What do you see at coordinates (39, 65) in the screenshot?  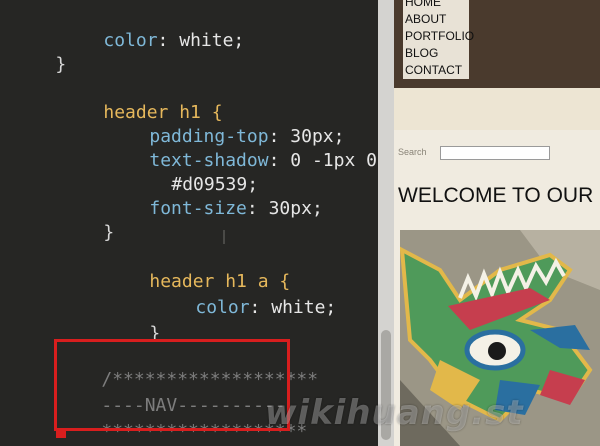 I see `code-line: }` at bounding box center [39, 65].